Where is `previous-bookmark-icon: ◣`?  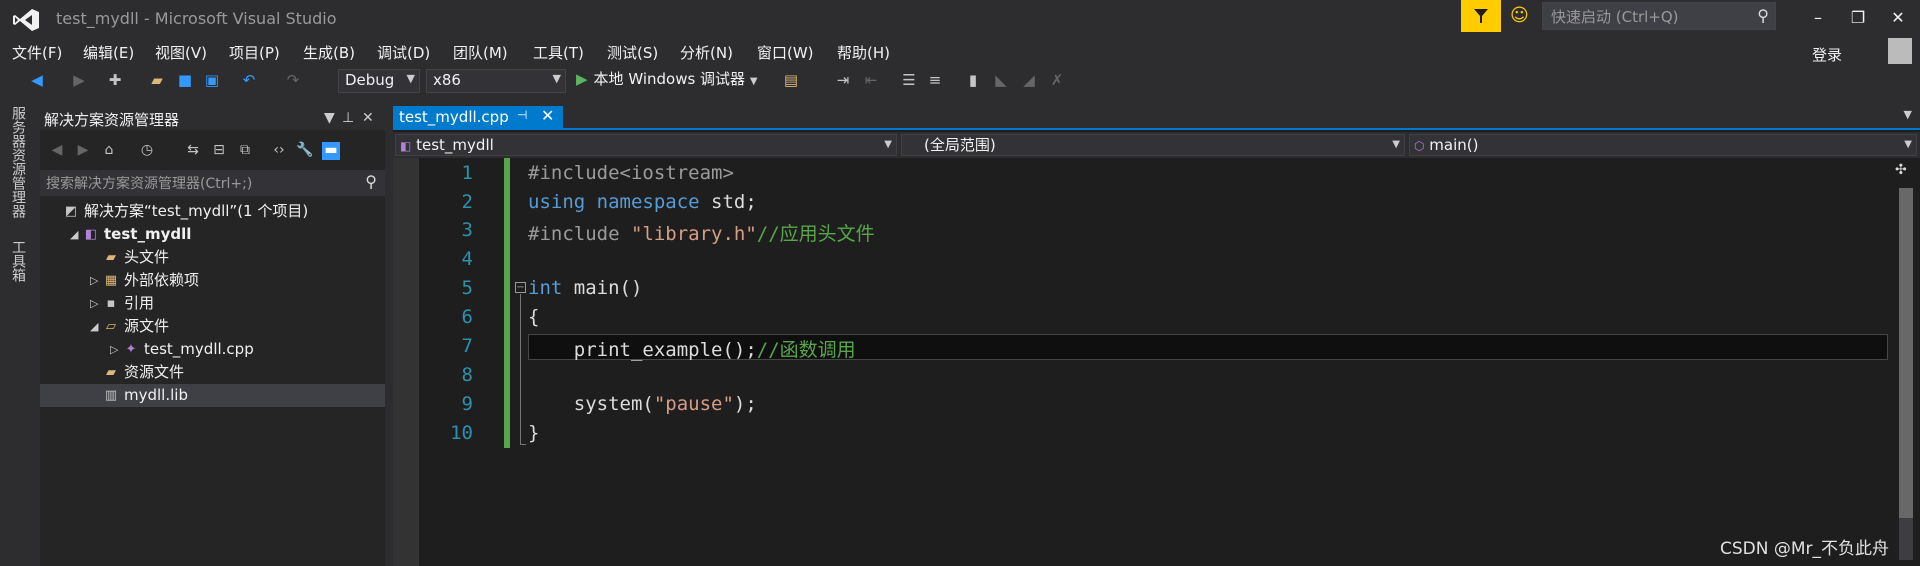 previous-bookmark-icon: ◣ is located at coordinates (1001, 80).